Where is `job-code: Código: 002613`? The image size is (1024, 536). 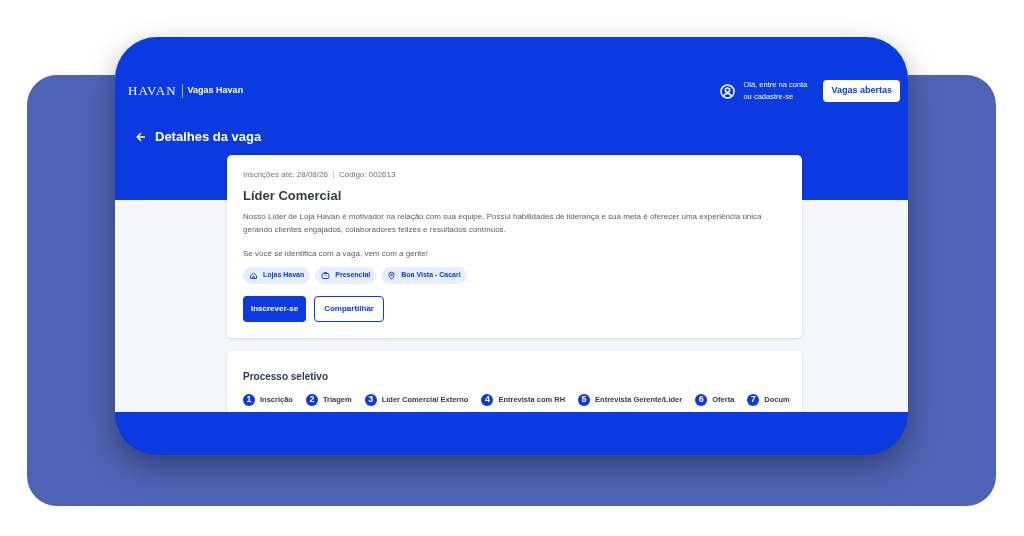 job-code: Código: 002613 is located at coordinates (367, 175).